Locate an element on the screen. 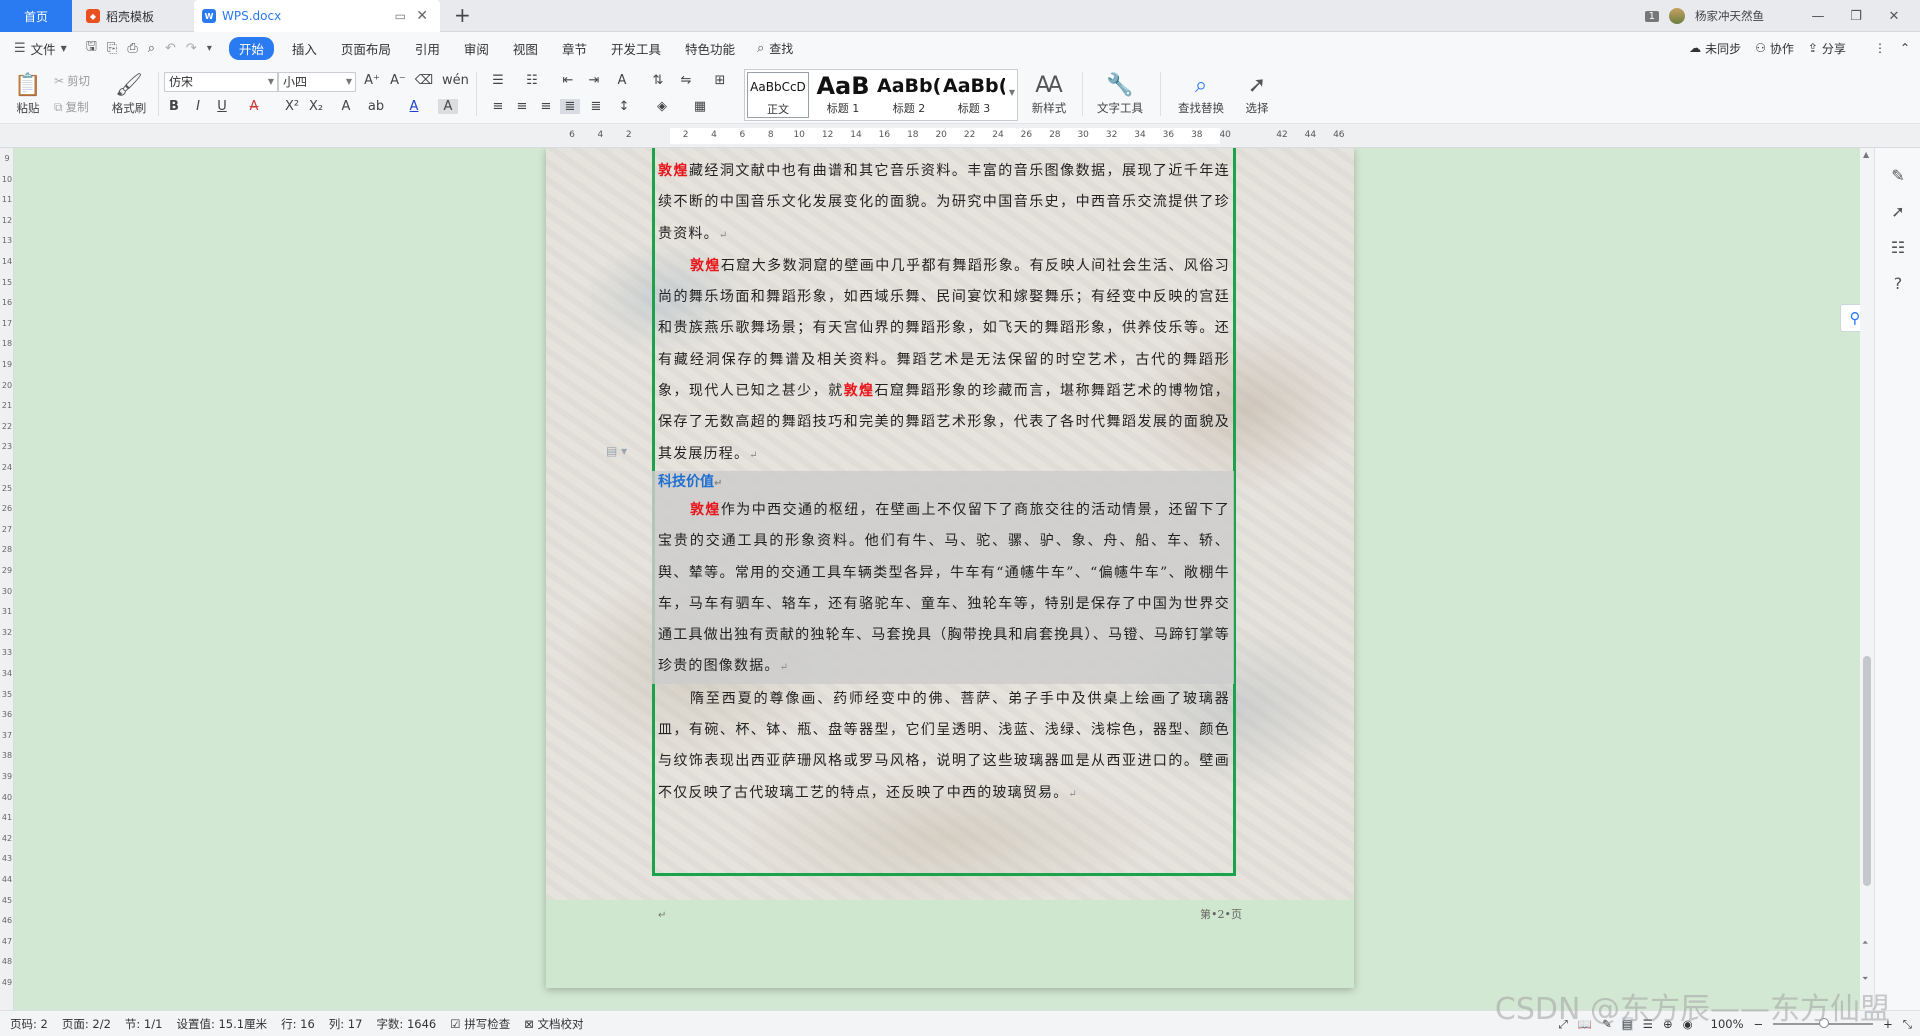 This screenshot has width=1920, height=1036. find-replace-button: ⌕ 查找替换 is located at coordinates (1201, 95).